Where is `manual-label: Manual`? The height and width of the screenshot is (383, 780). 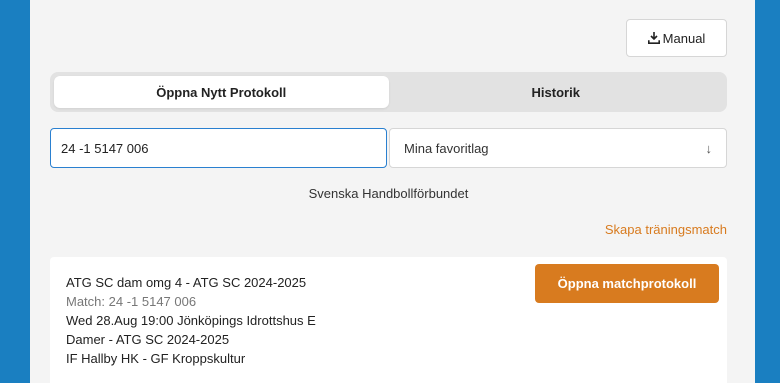
manual-label: Manual is located at coordinates (684, 38).